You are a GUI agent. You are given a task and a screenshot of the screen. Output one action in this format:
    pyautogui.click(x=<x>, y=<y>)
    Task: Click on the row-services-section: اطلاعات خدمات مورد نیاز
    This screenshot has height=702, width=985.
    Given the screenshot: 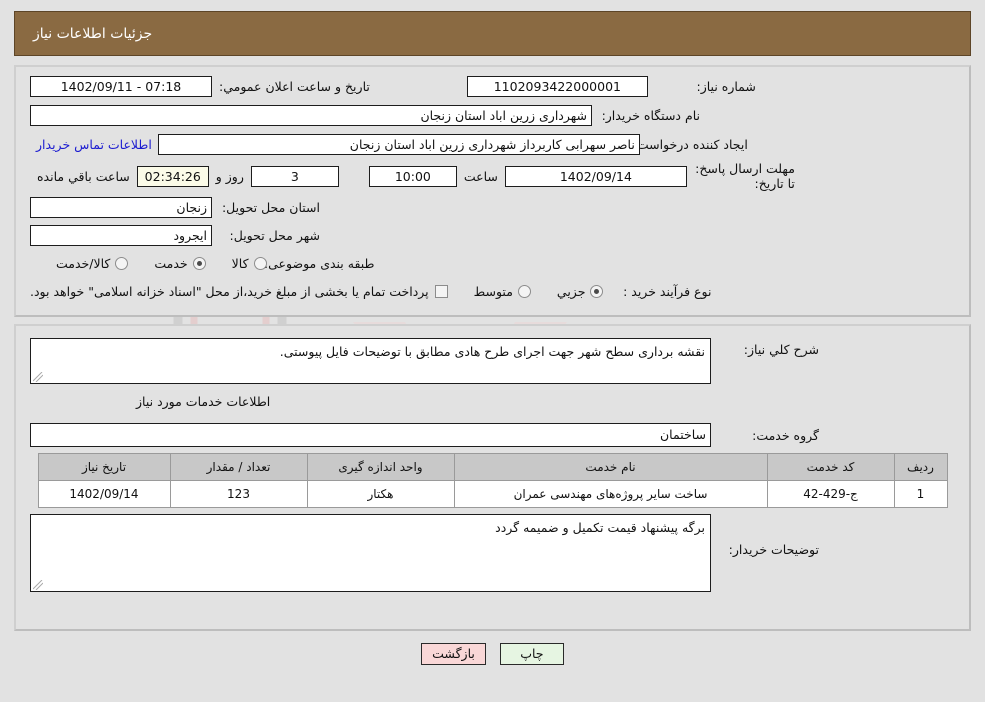 What is the action you would take?
    pyautogui.click(x=492, y=401)
    